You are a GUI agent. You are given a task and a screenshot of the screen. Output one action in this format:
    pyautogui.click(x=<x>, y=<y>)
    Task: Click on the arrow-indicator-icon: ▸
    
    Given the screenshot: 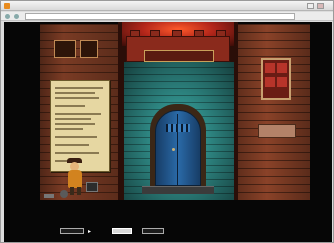 What is the action you would take?
    pyautogui.click(x=89, y=231)
    